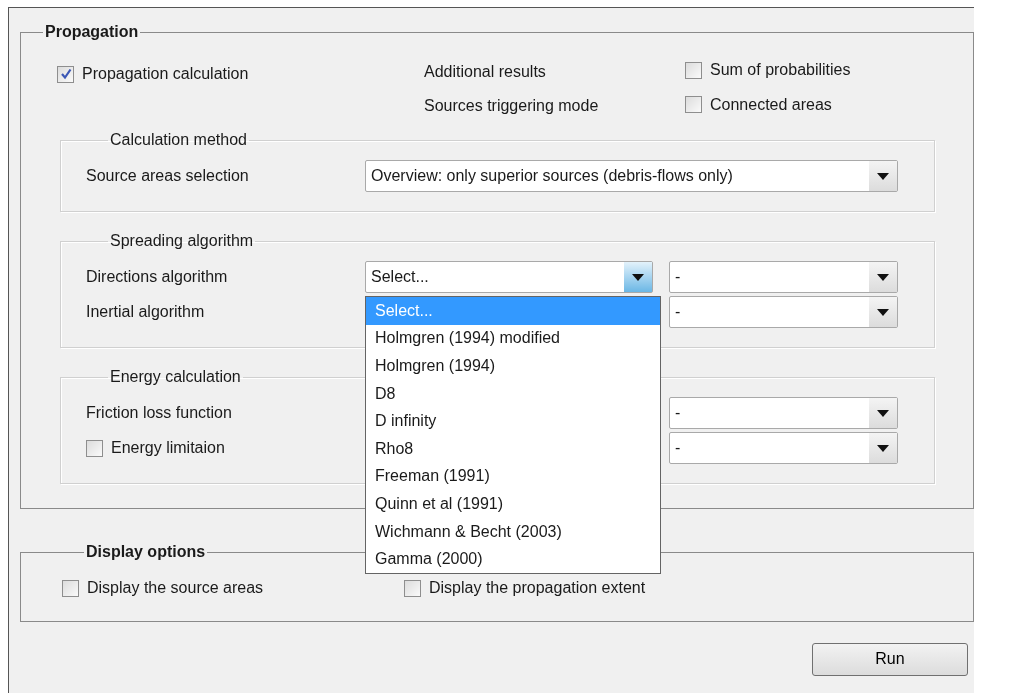 The image size is (1012, 693). I want to click on checkbox-label: Propagation calculation, so click(165, 74).